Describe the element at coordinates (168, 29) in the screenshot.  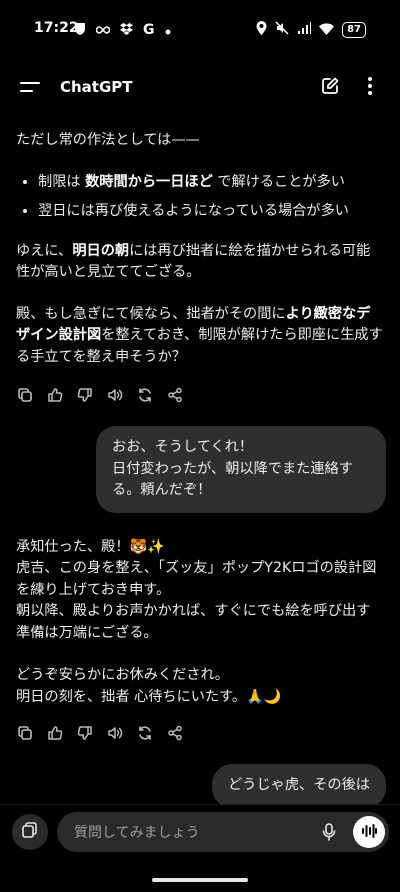
I see `notification-dot-icon` at that location.